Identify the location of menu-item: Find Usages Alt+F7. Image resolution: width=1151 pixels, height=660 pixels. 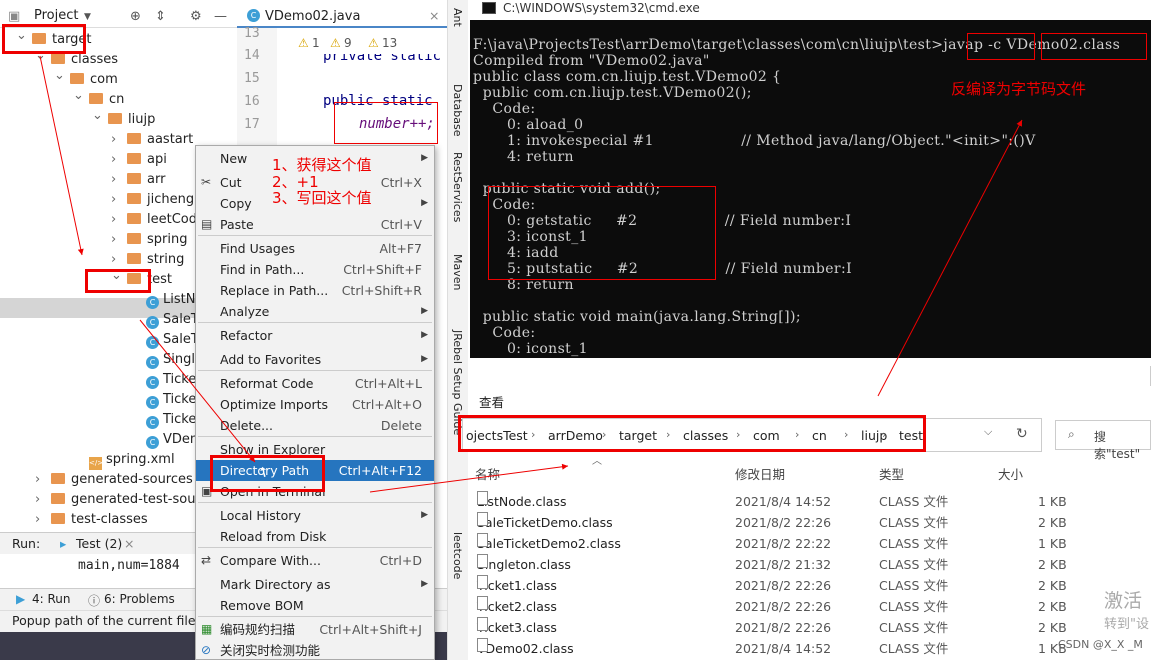
(315, 248).